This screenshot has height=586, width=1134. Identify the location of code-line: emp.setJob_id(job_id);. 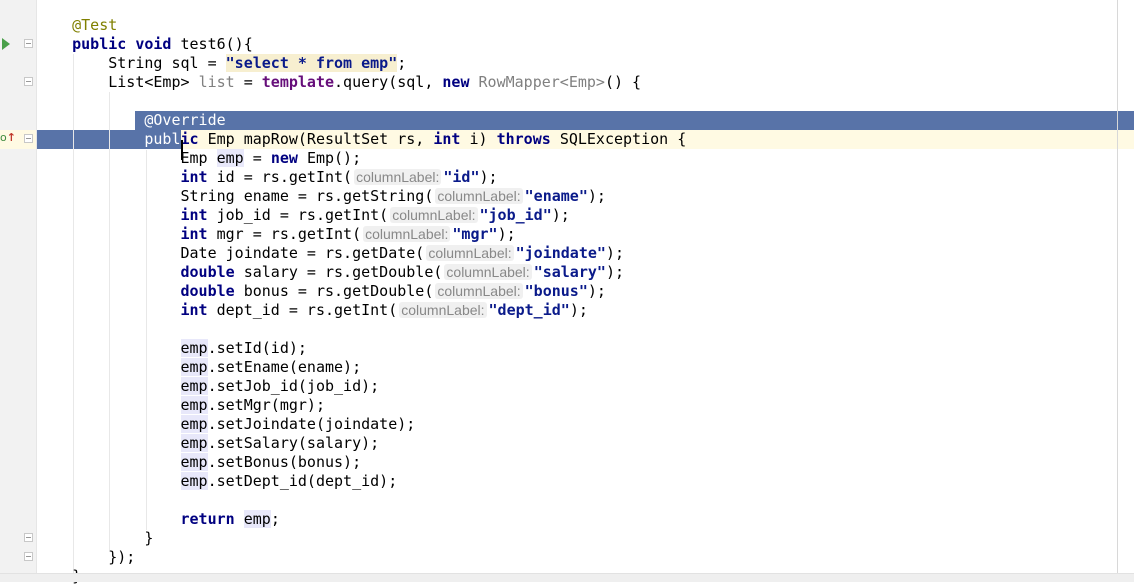
(207, 386).